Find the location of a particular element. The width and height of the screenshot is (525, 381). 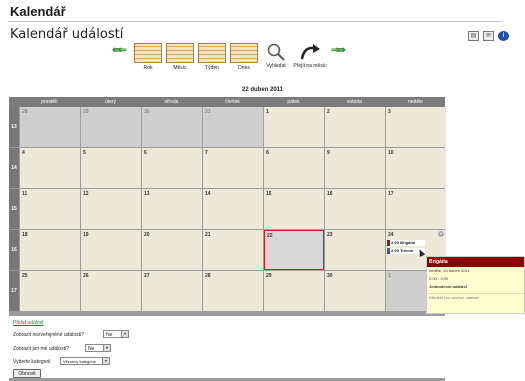

day-number: 29 is located at coordinates (86, 112).